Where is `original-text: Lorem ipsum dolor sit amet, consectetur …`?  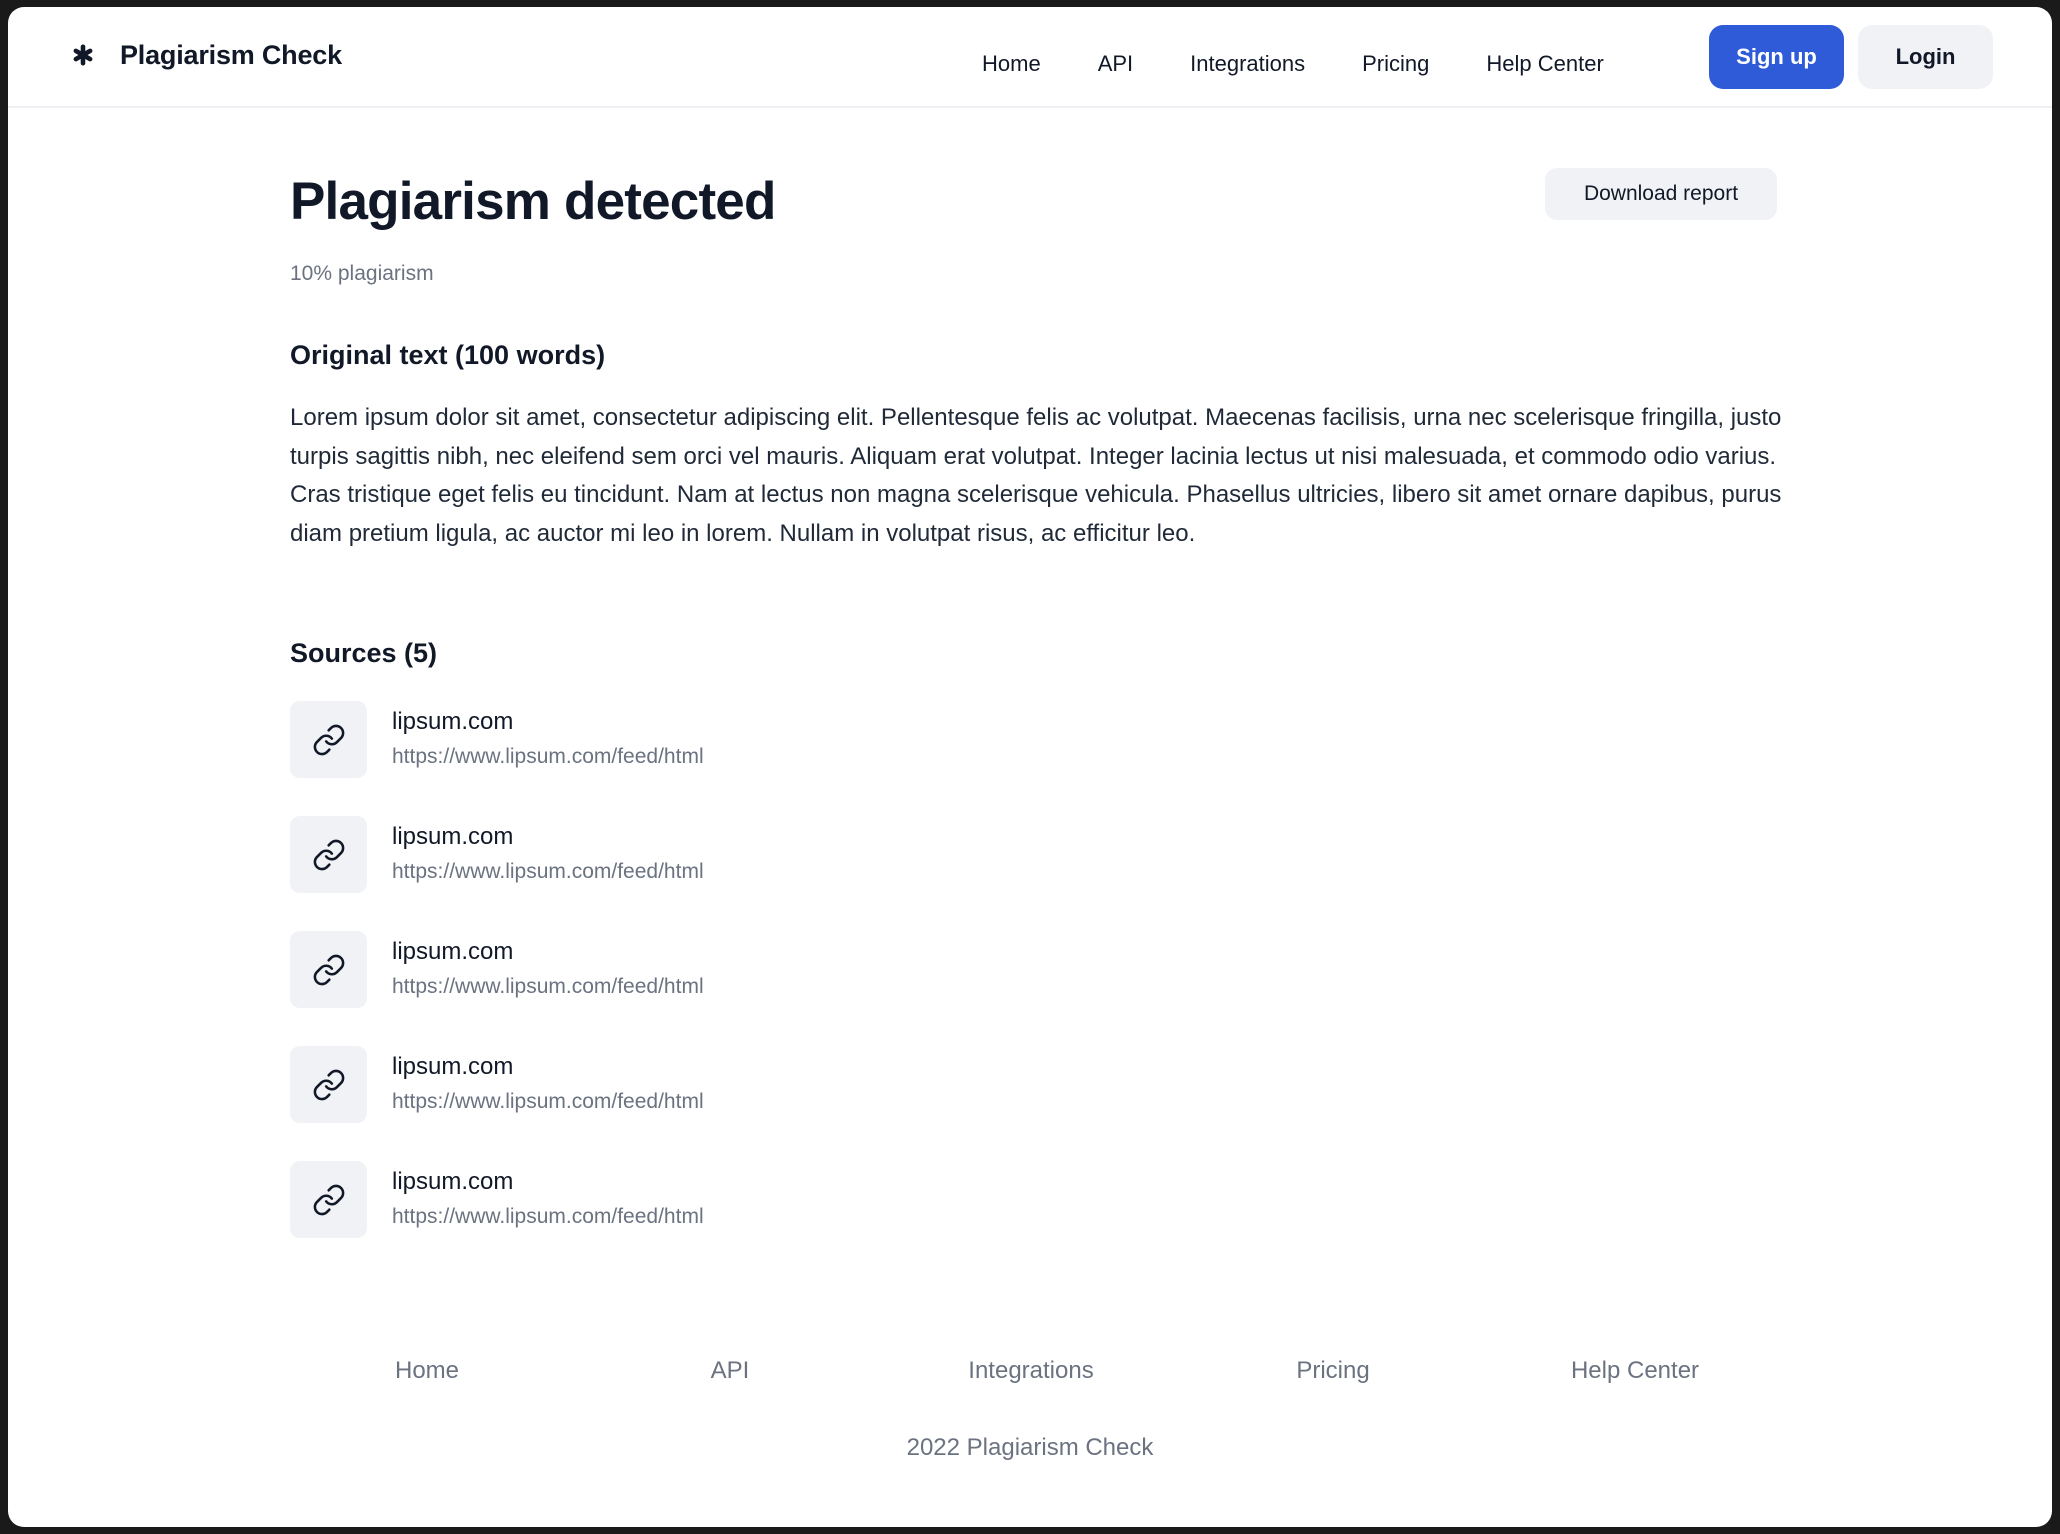 original-text: Lorem ipsum dolor sit amet, consectetur … is located at coordinates (1036, 475).